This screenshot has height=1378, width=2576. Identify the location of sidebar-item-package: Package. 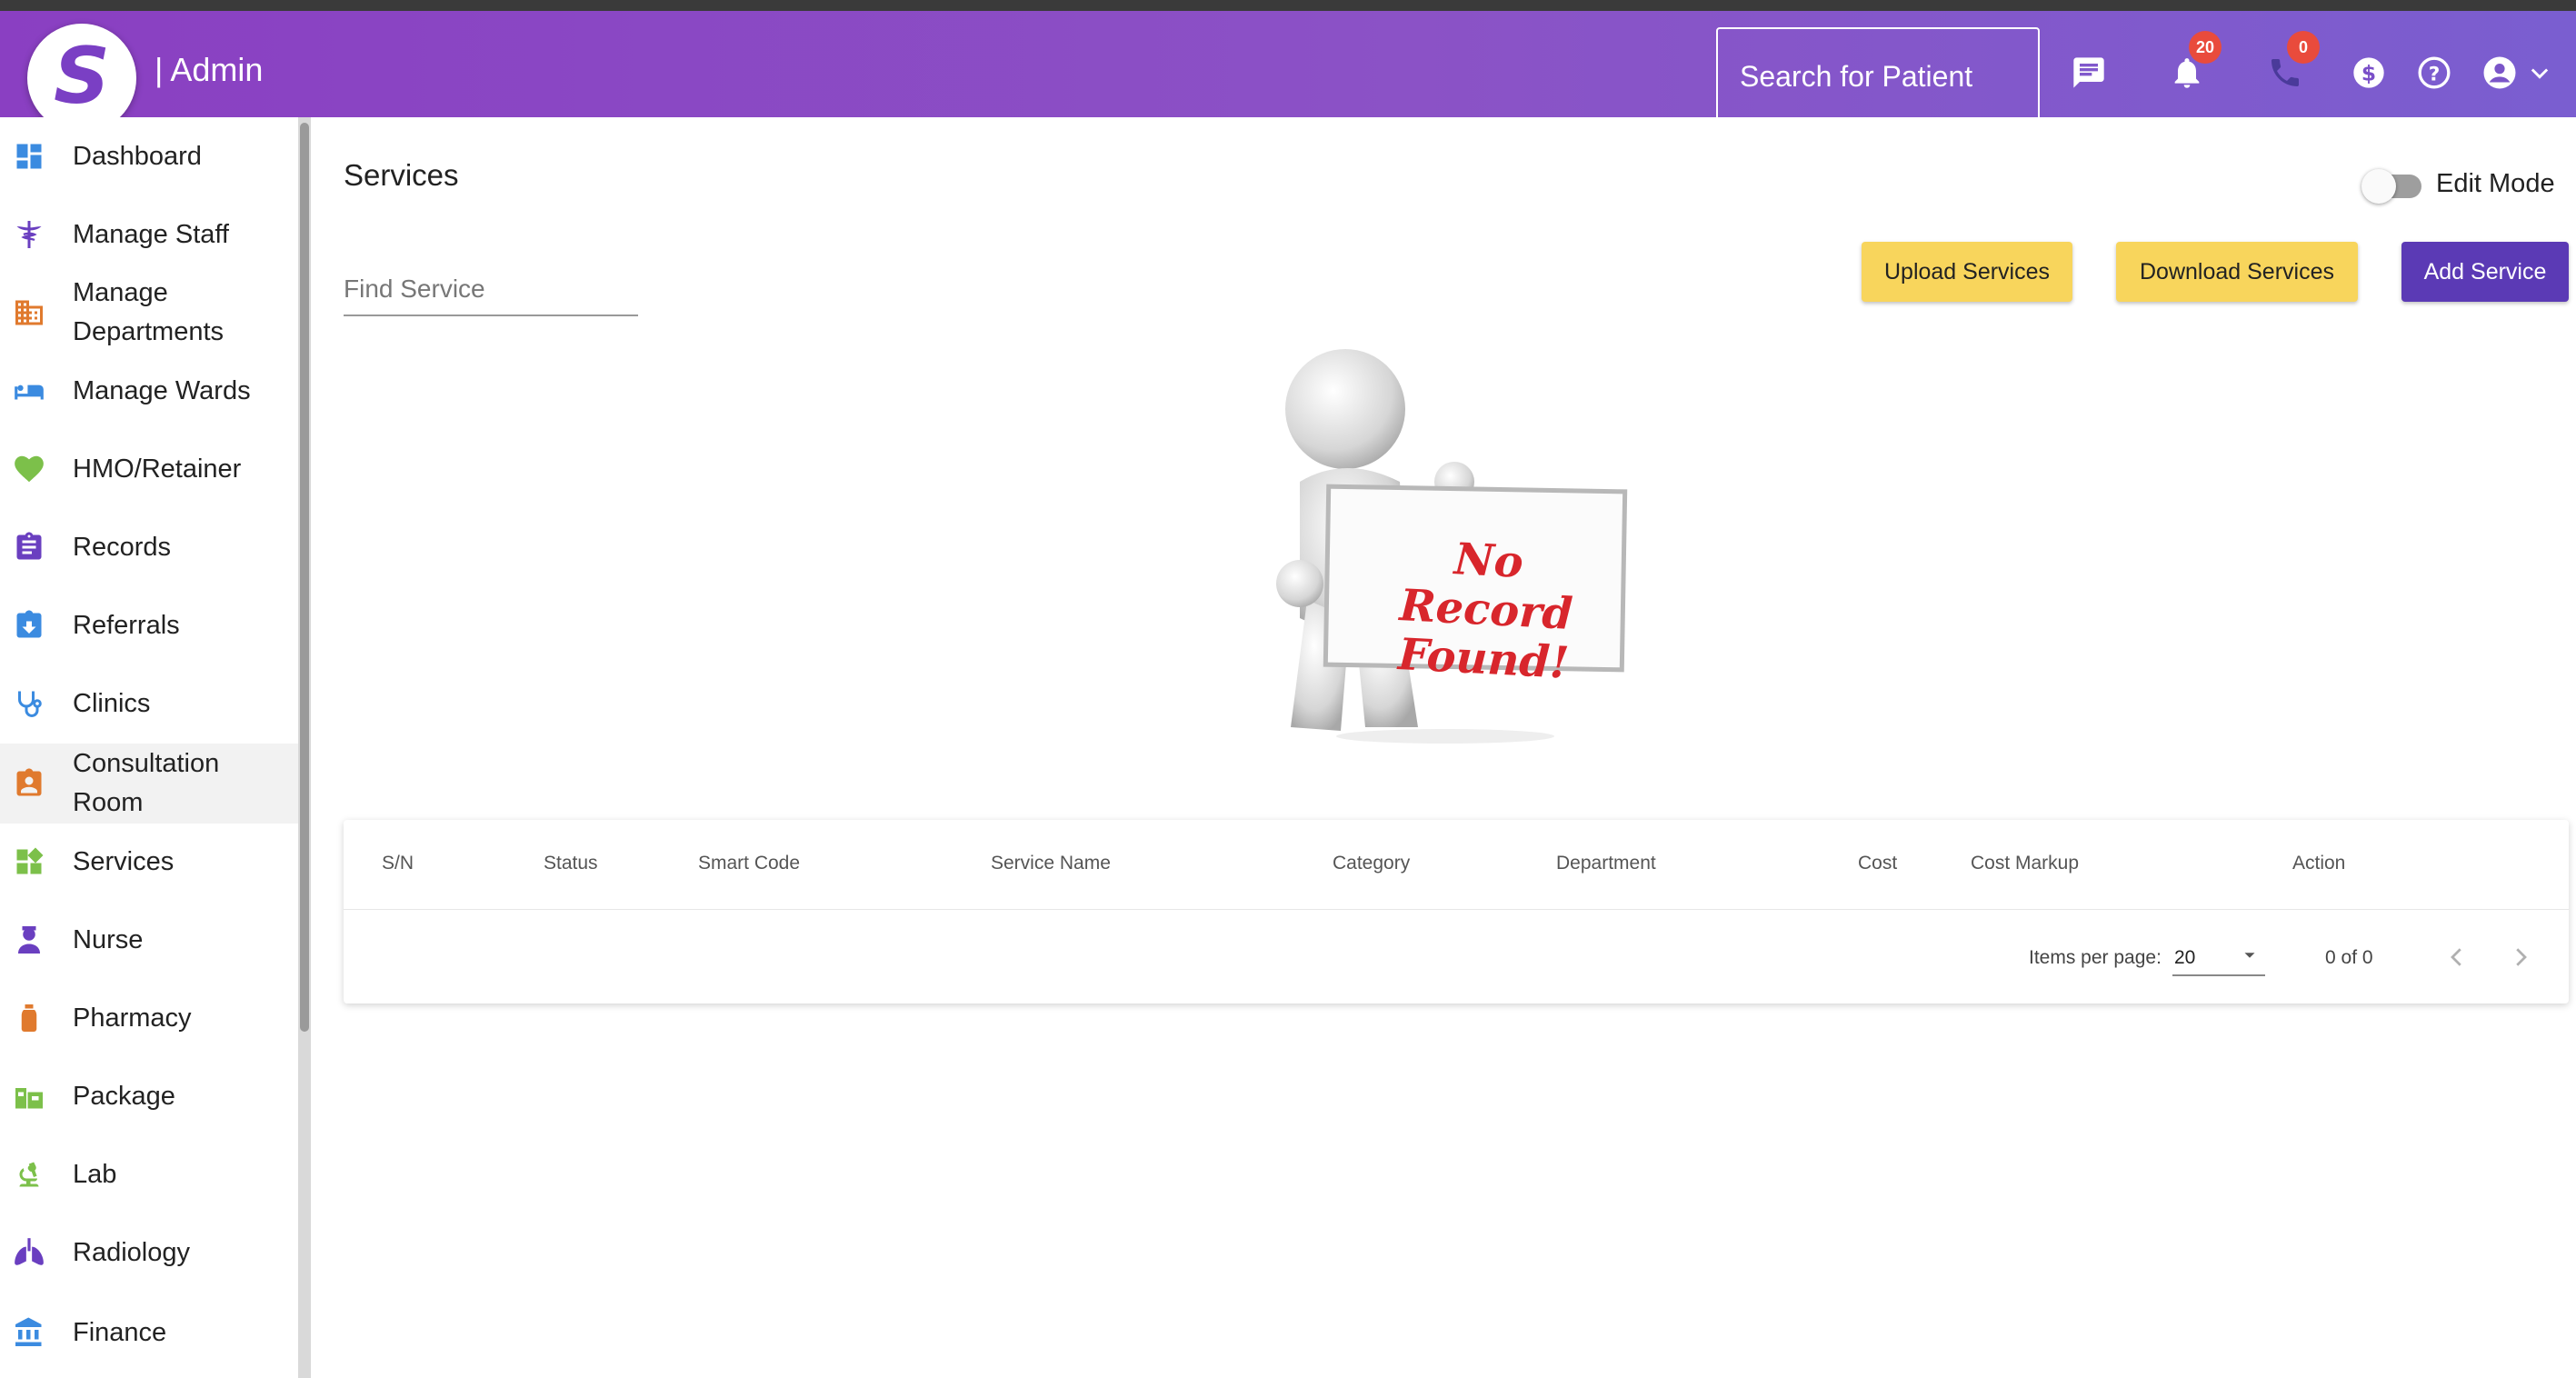
(149, 1096).